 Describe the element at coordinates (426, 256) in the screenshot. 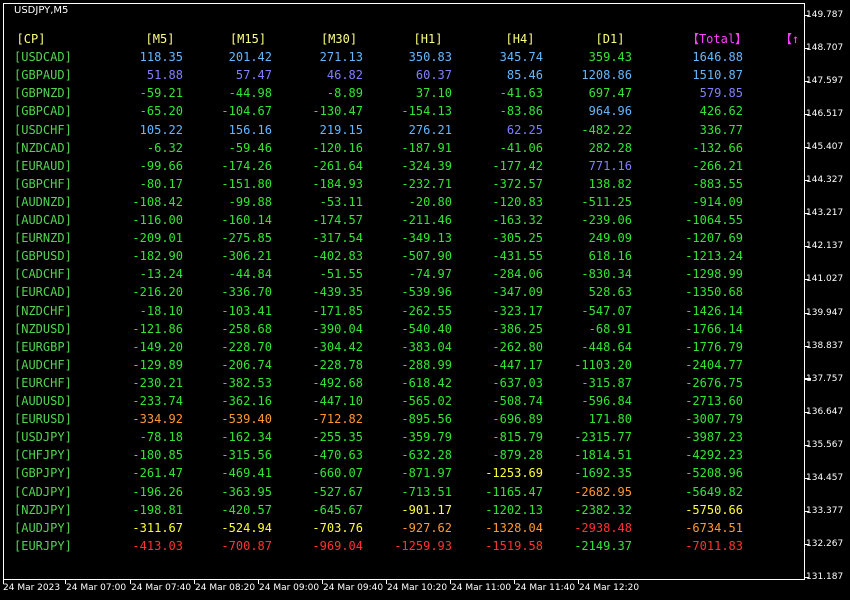

I see `timeframe-value: -507.90` at that location.